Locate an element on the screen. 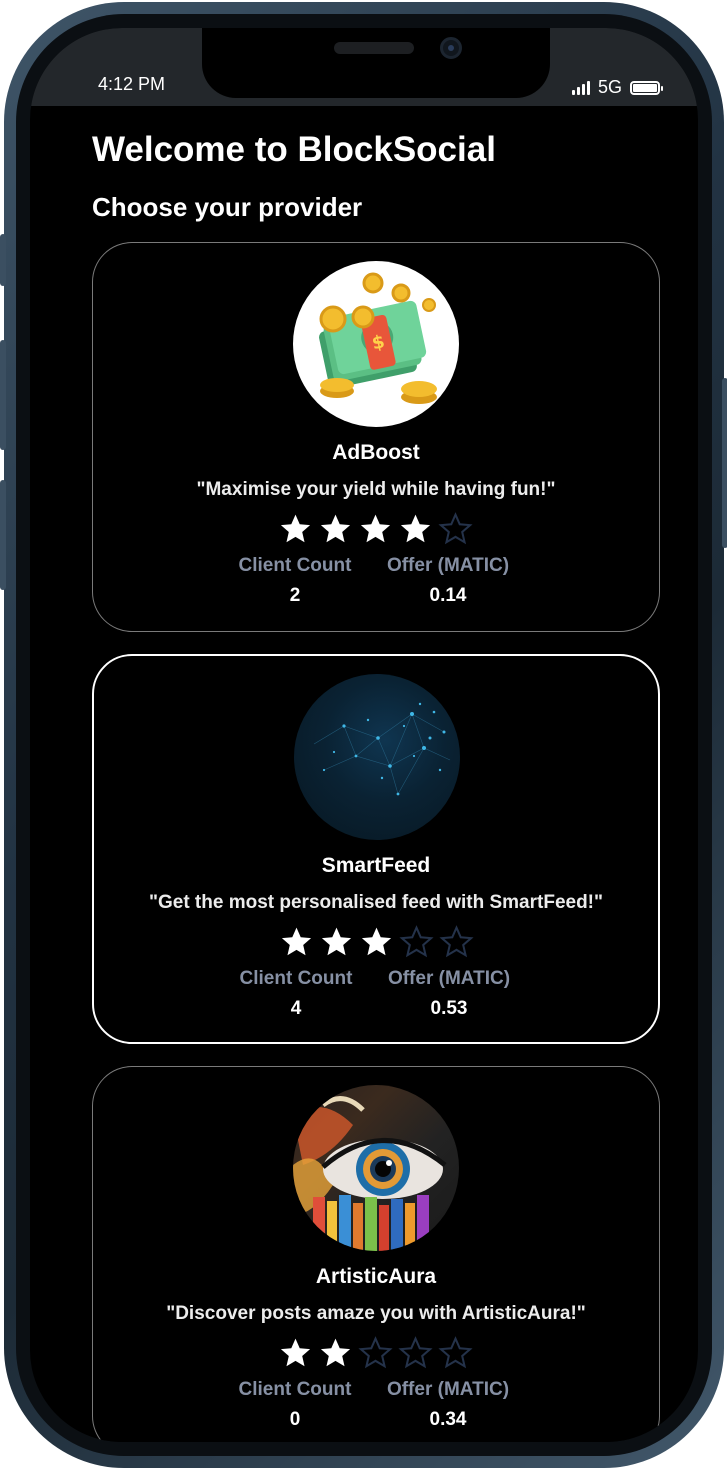  page-title: Welcome to BlockSocial is located at coordinates (294, 149).